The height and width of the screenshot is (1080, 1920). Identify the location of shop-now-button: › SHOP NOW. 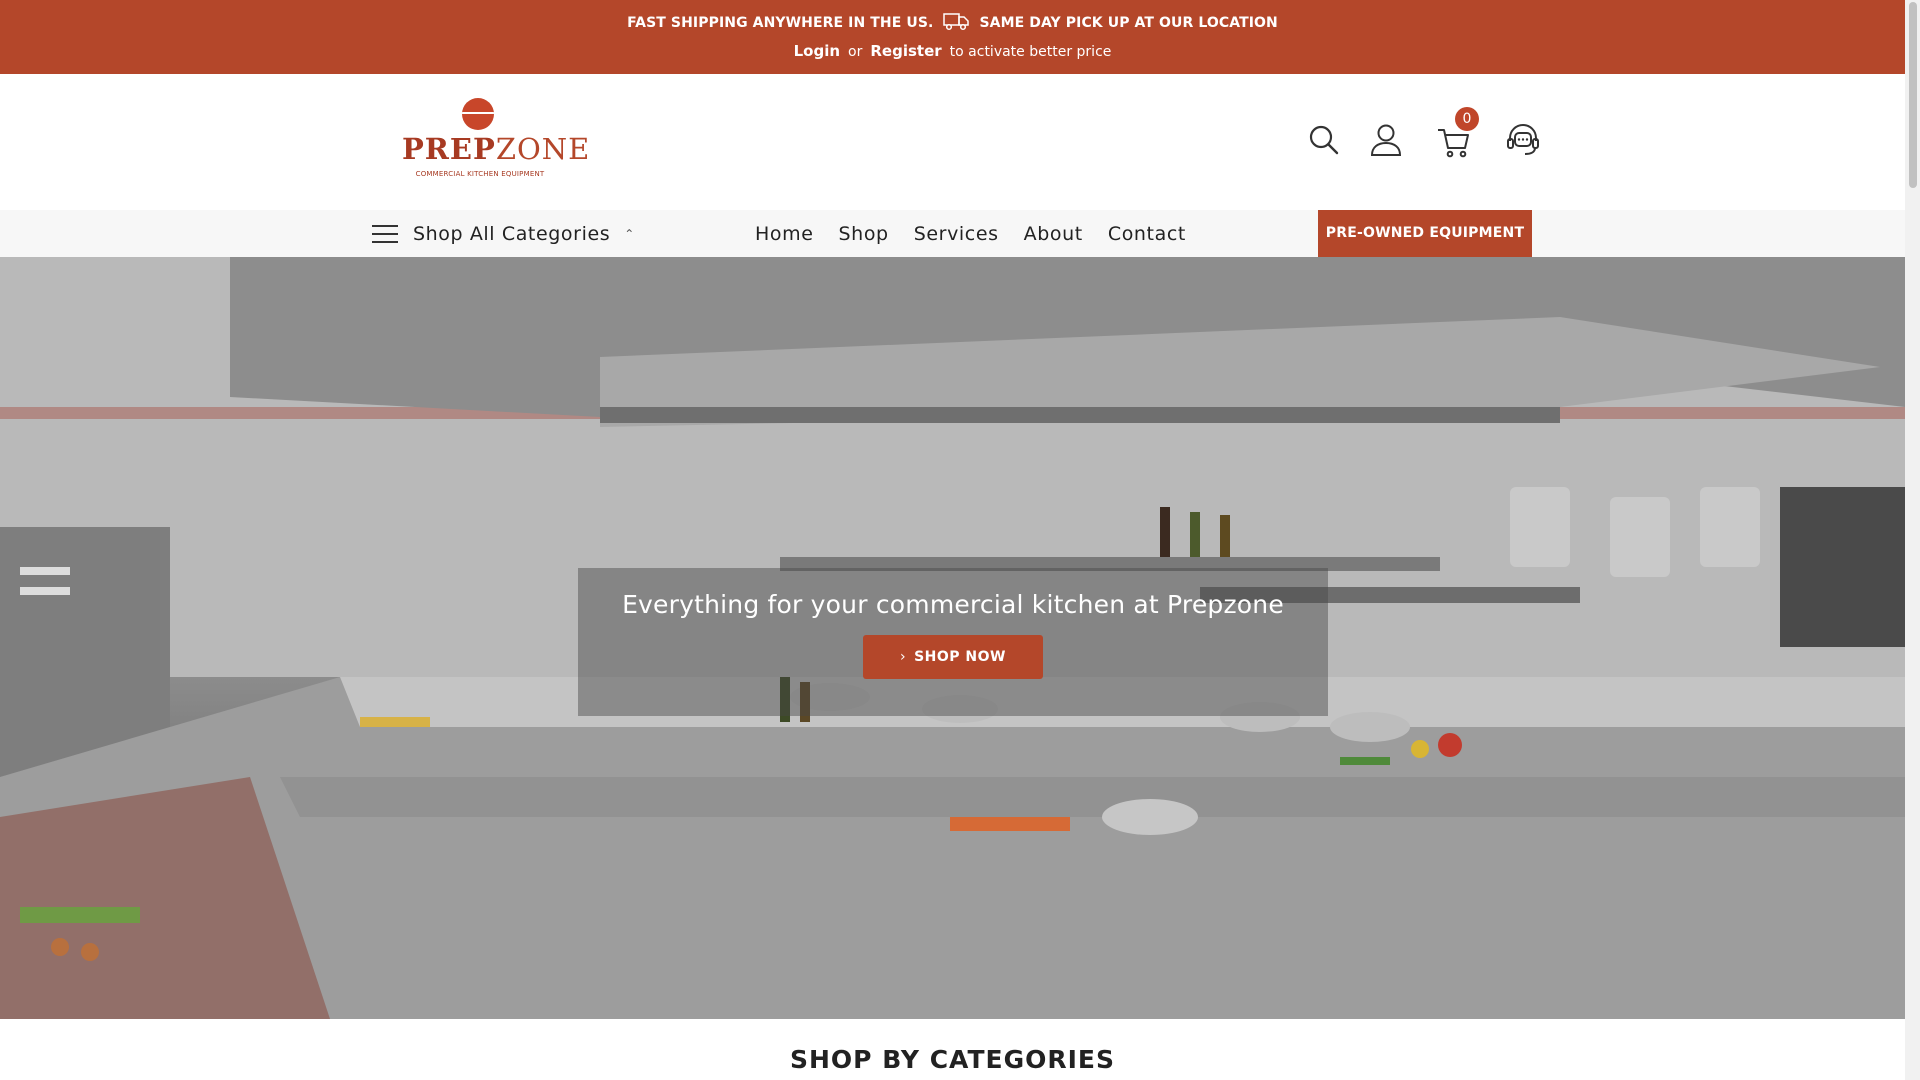
(953, 657).